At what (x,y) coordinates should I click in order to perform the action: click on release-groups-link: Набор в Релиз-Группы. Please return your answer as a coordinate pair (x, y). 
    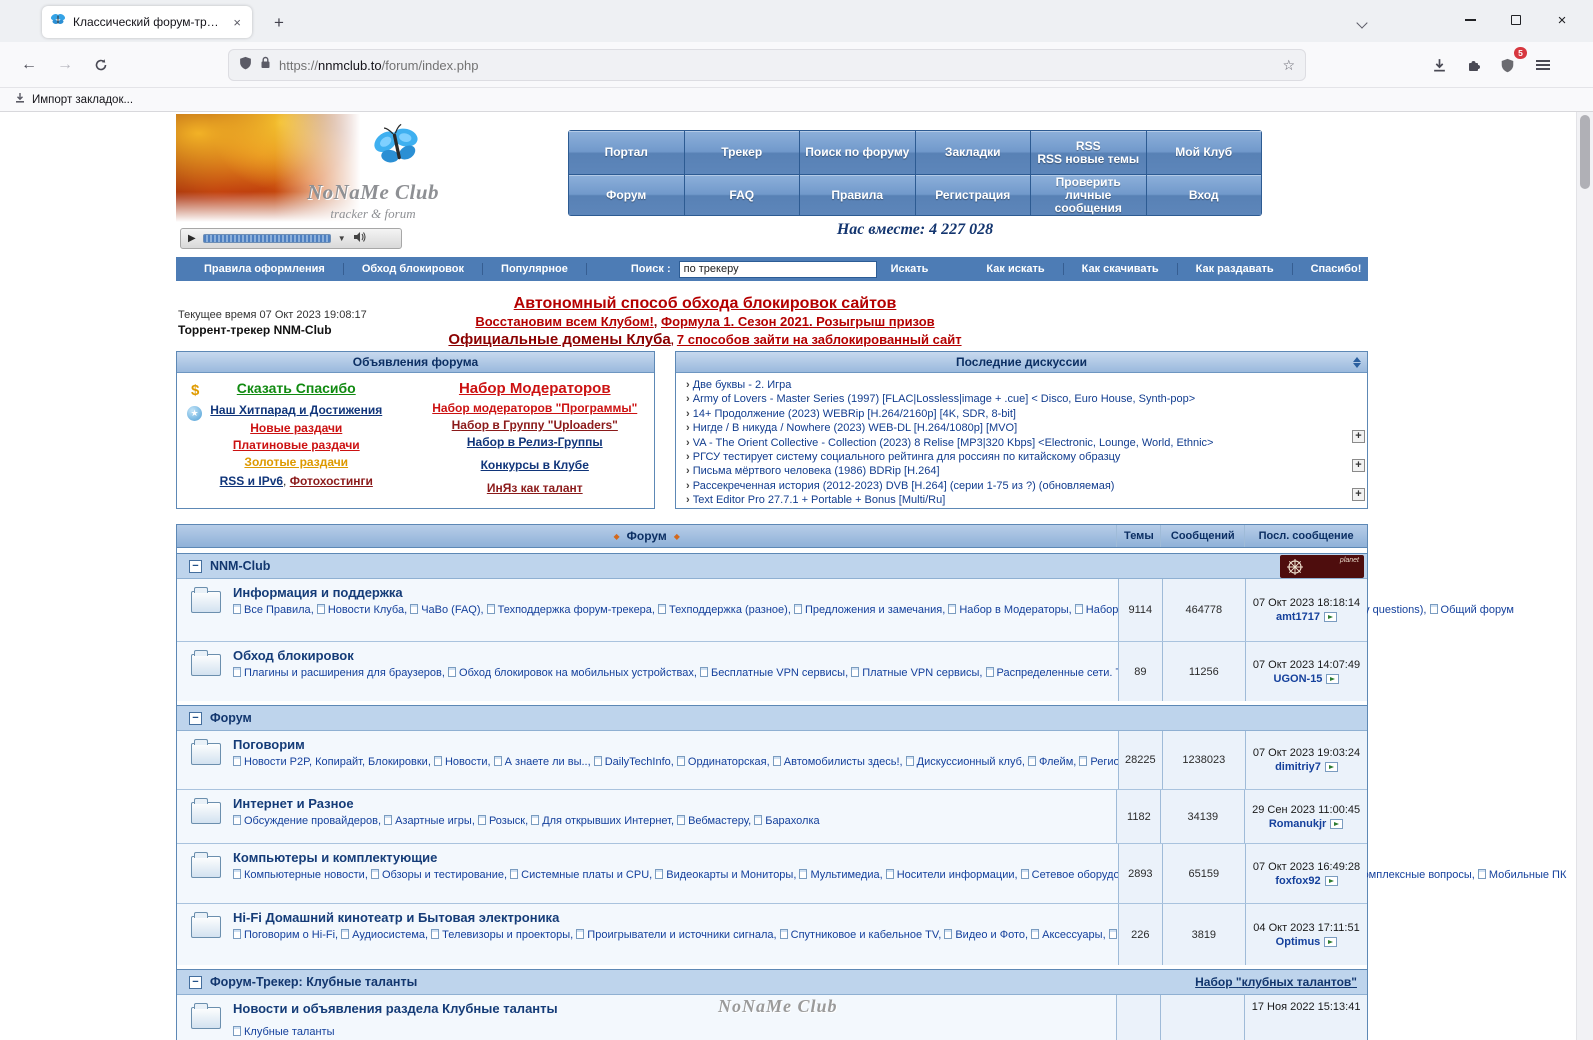
    Looking at the image, I should click on (535, 442).